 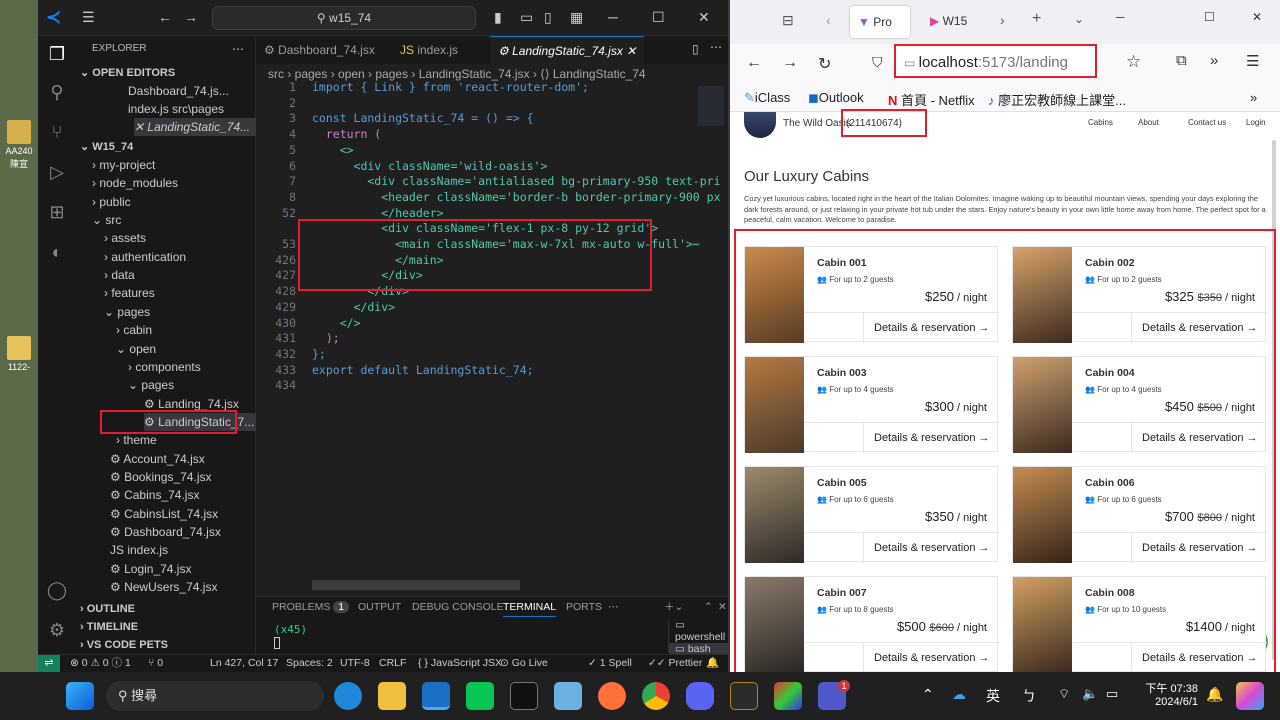 What do you see at coordinates (215, 696) in the screenshot?
I see `taskbar-search: ⚲ 搜尋` at bounding box center [215, 696].